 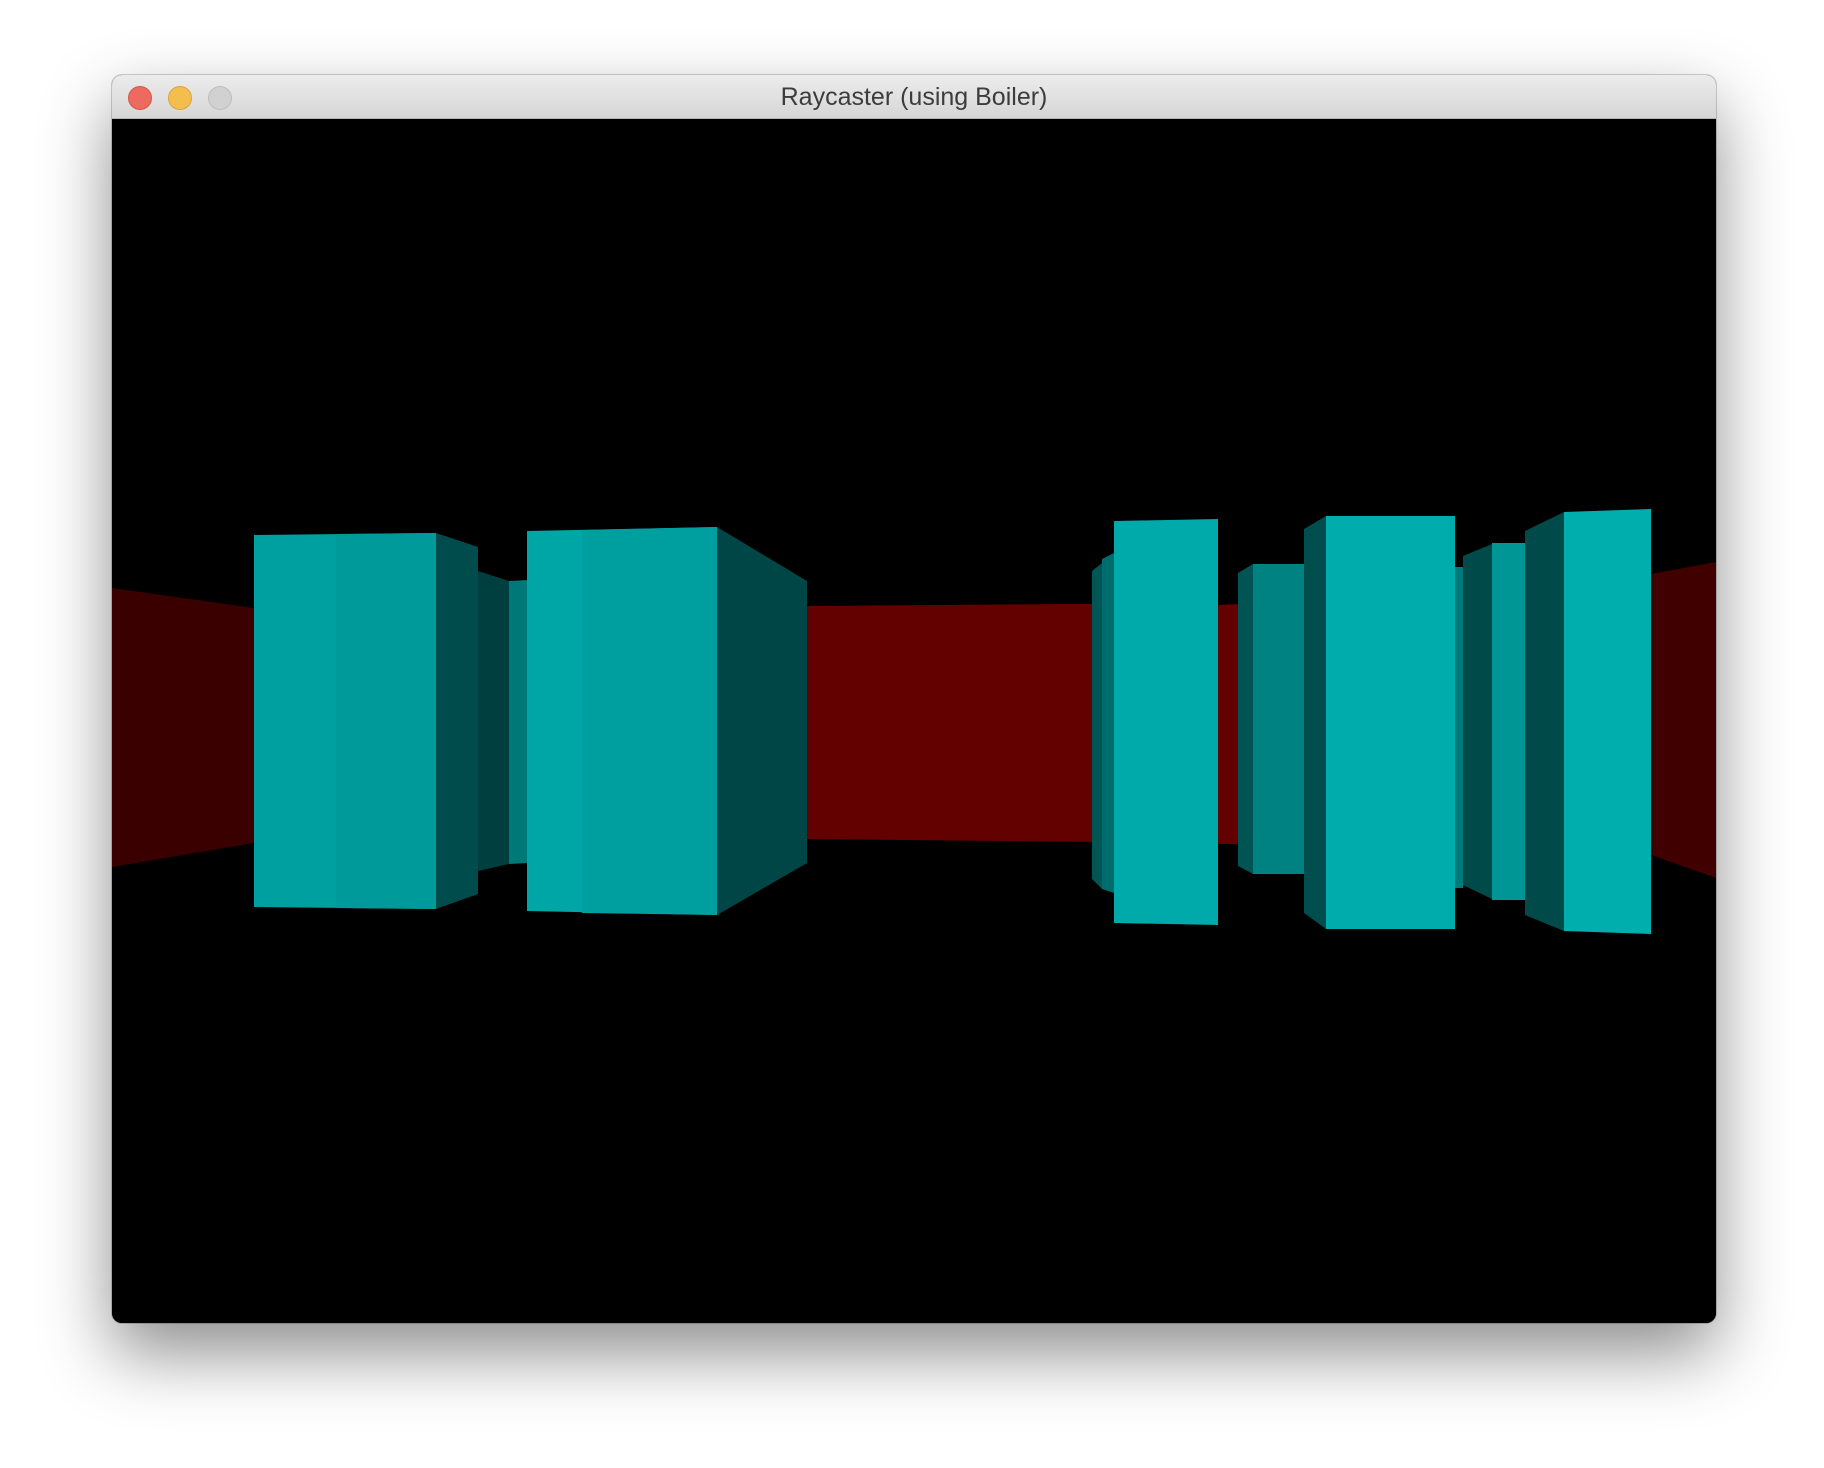 What do you see at coordinates (1278, 719) in the screenshot?
I see `block-right-d-front` at bounding box center [1278, 719].